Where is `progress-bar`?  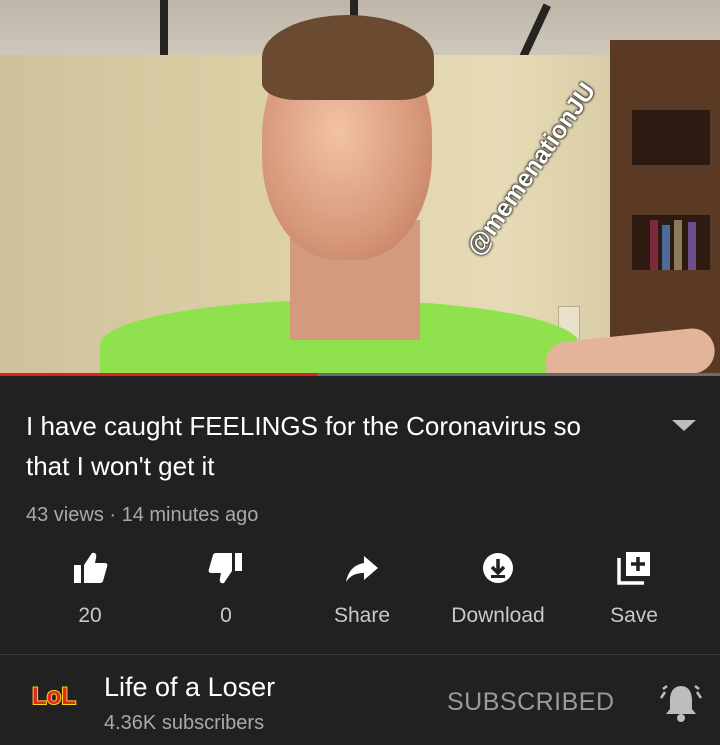 progress-bar is located at coordinates (360, 374).